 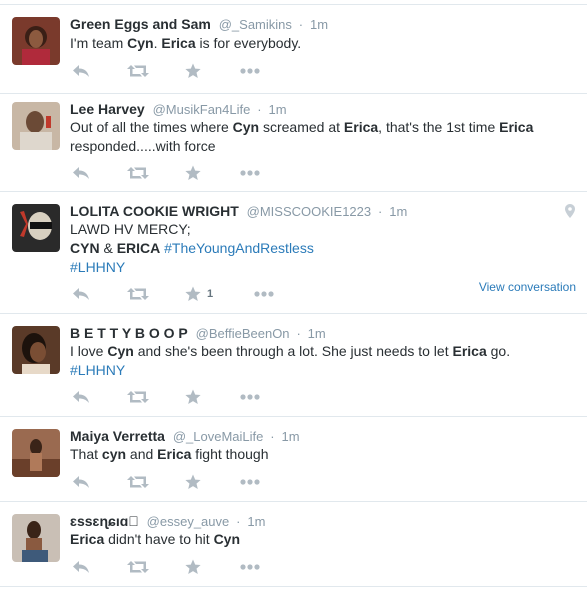 What do you see at coordinates (188, 521) in the screenshot?
I see `user-handle: @essey_auve` at bounding box center [188, 521].